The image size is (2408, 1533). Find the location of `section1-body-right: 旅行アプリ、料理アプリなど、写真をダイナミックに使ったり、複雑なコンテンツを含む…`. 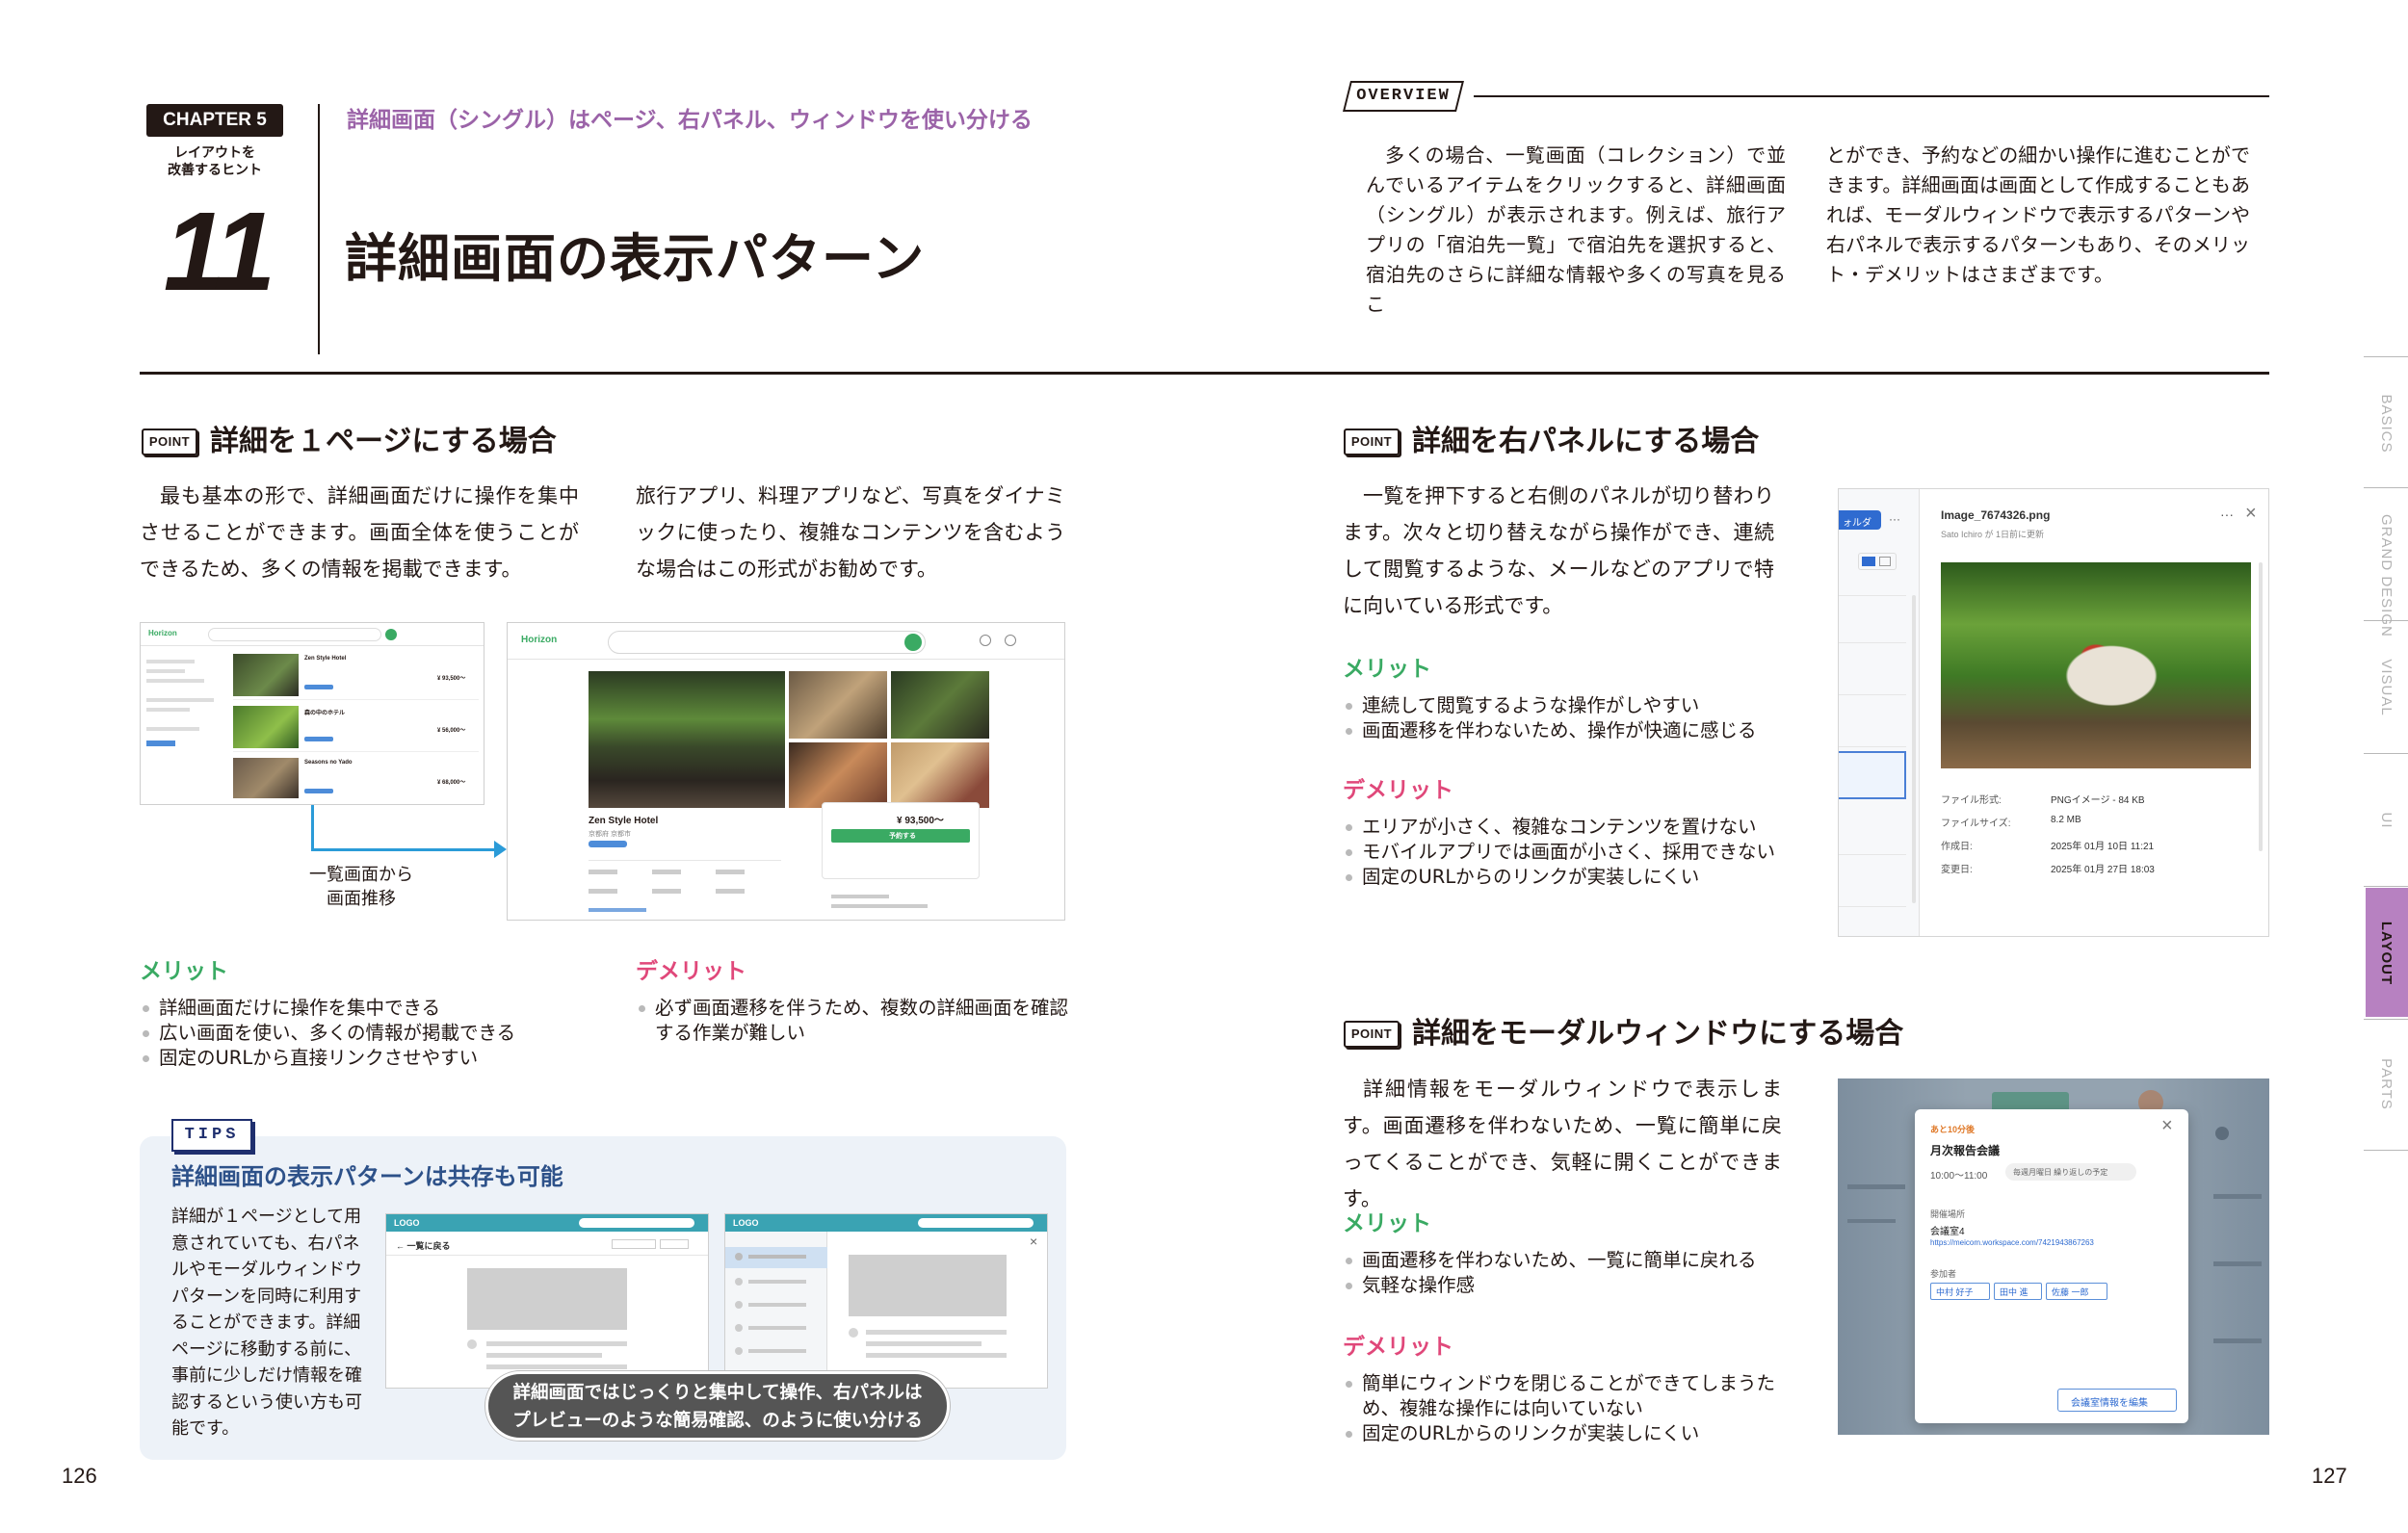

section1-body-right: 旅行アプリ、料理アプリなど、写真をダイナミックに使ったり、複雑なコンテンツを含む… is located at coordinates (850, 532).